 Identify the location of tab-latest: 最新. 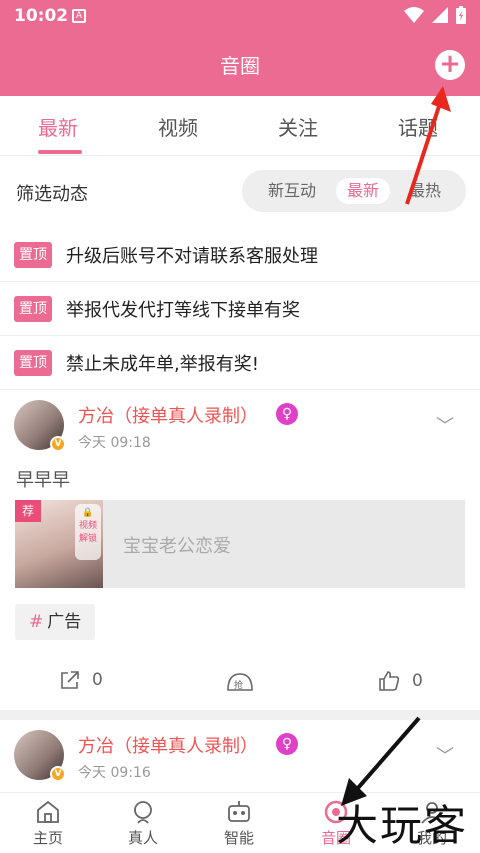
(58, 126).